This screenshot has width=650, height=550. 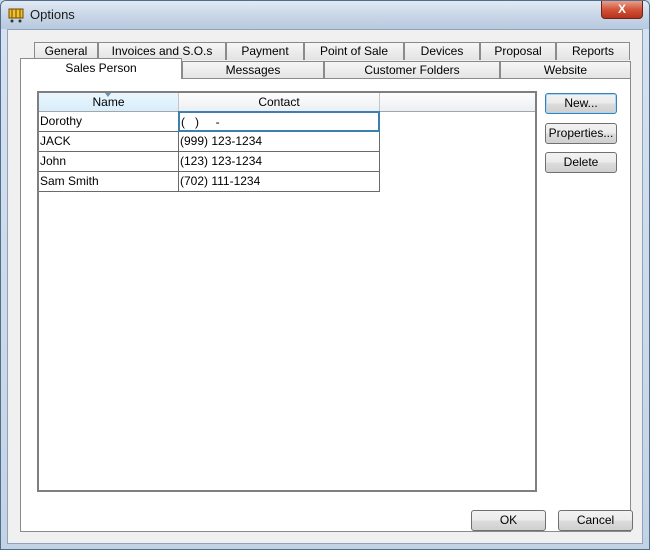 What do you see at coordinates (442, 51) in the screenshot?
I see `tab-devices: Devices` at bounding box center [442, 51].